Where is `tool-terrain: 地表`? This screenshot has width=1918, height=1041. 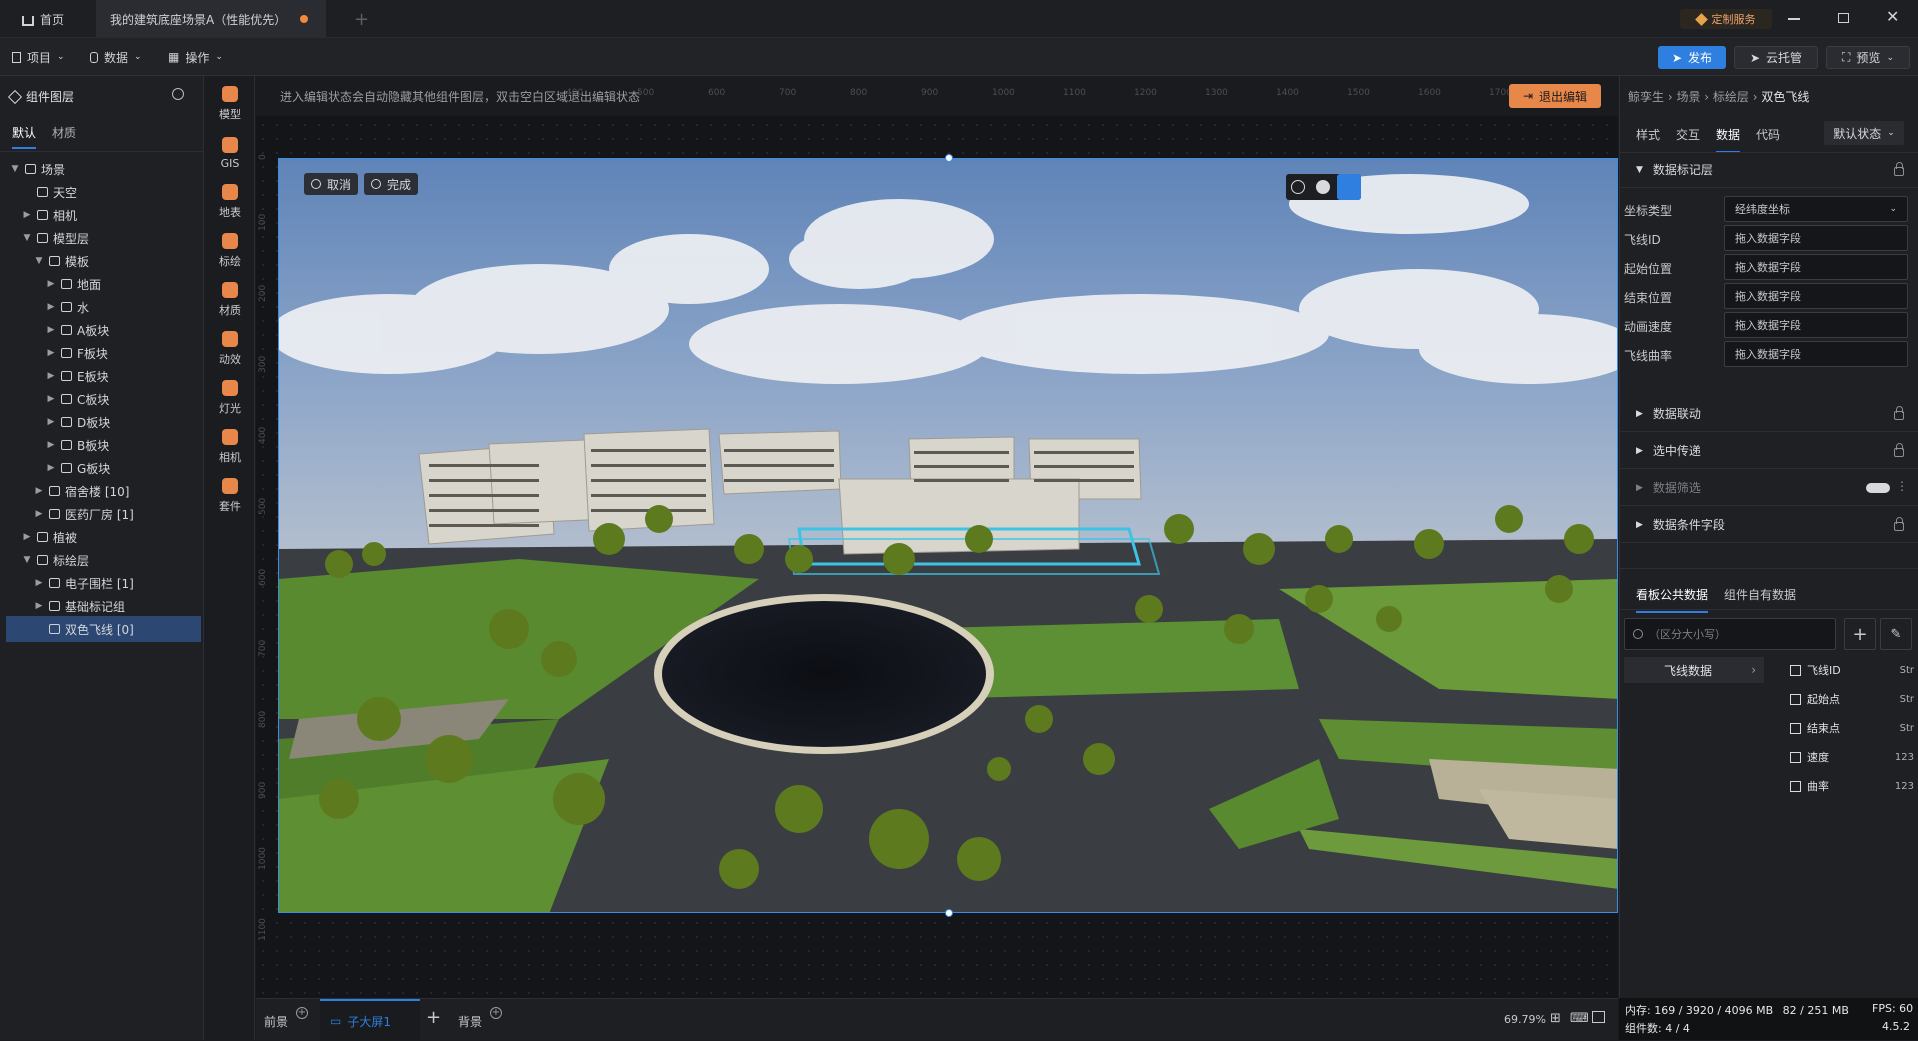
tool-terrain: 地表 is located at coordinates (230, 202).